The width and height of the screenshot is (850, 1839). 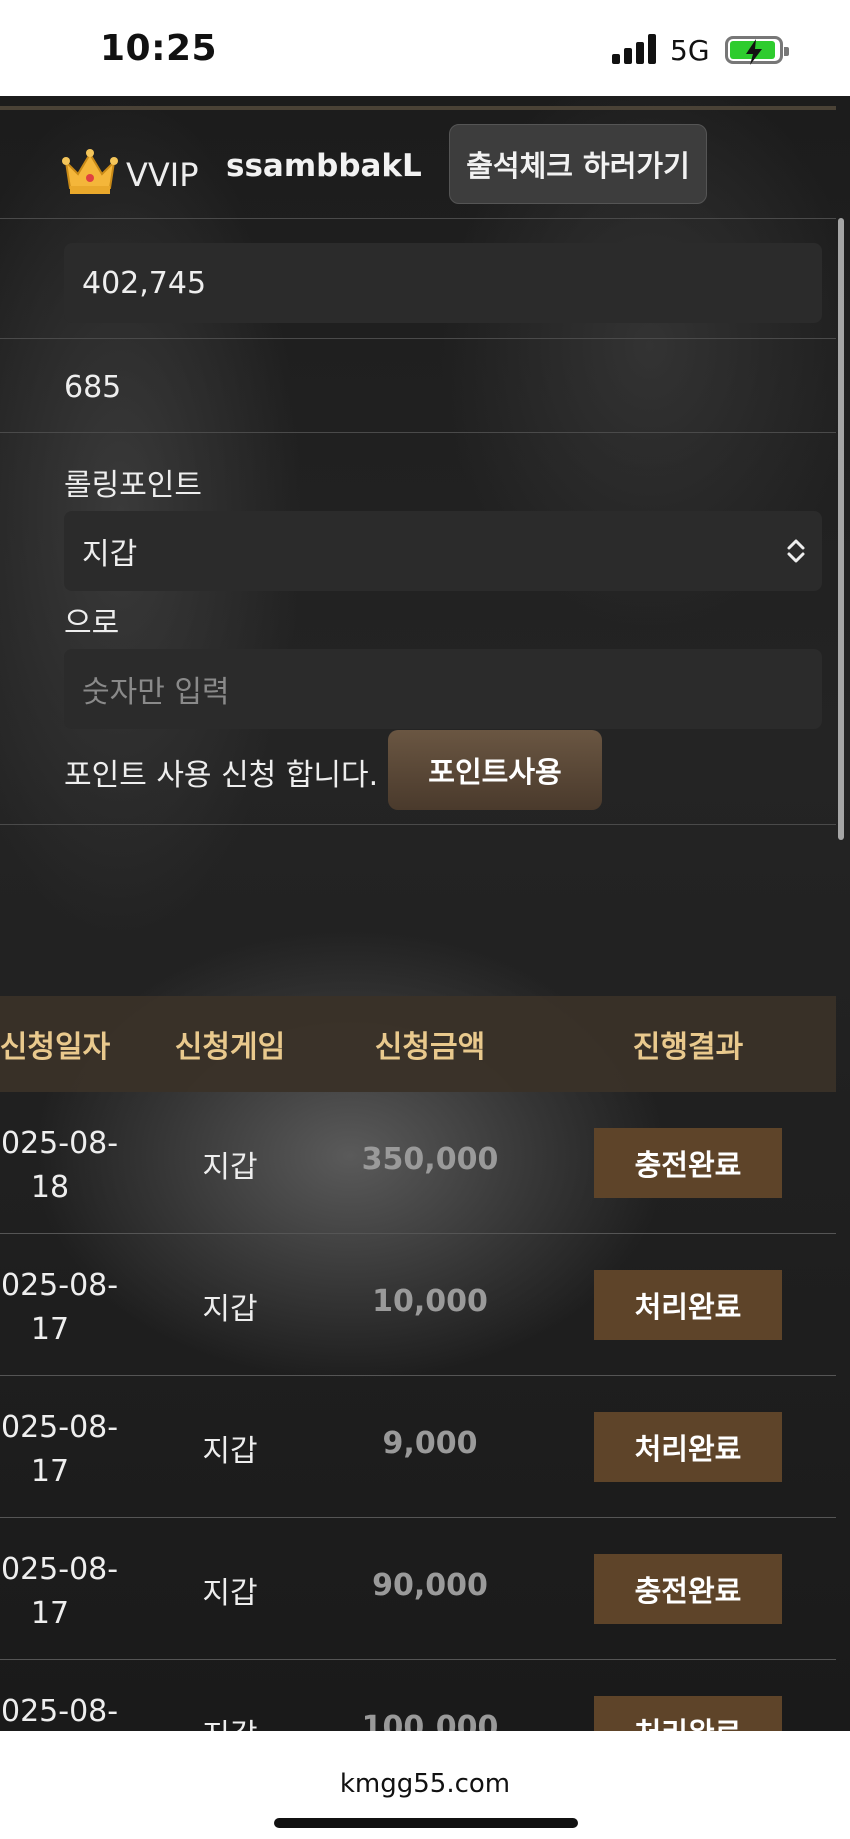 I want to click on row-amount: 90,000, so click(x=430, y=1585).